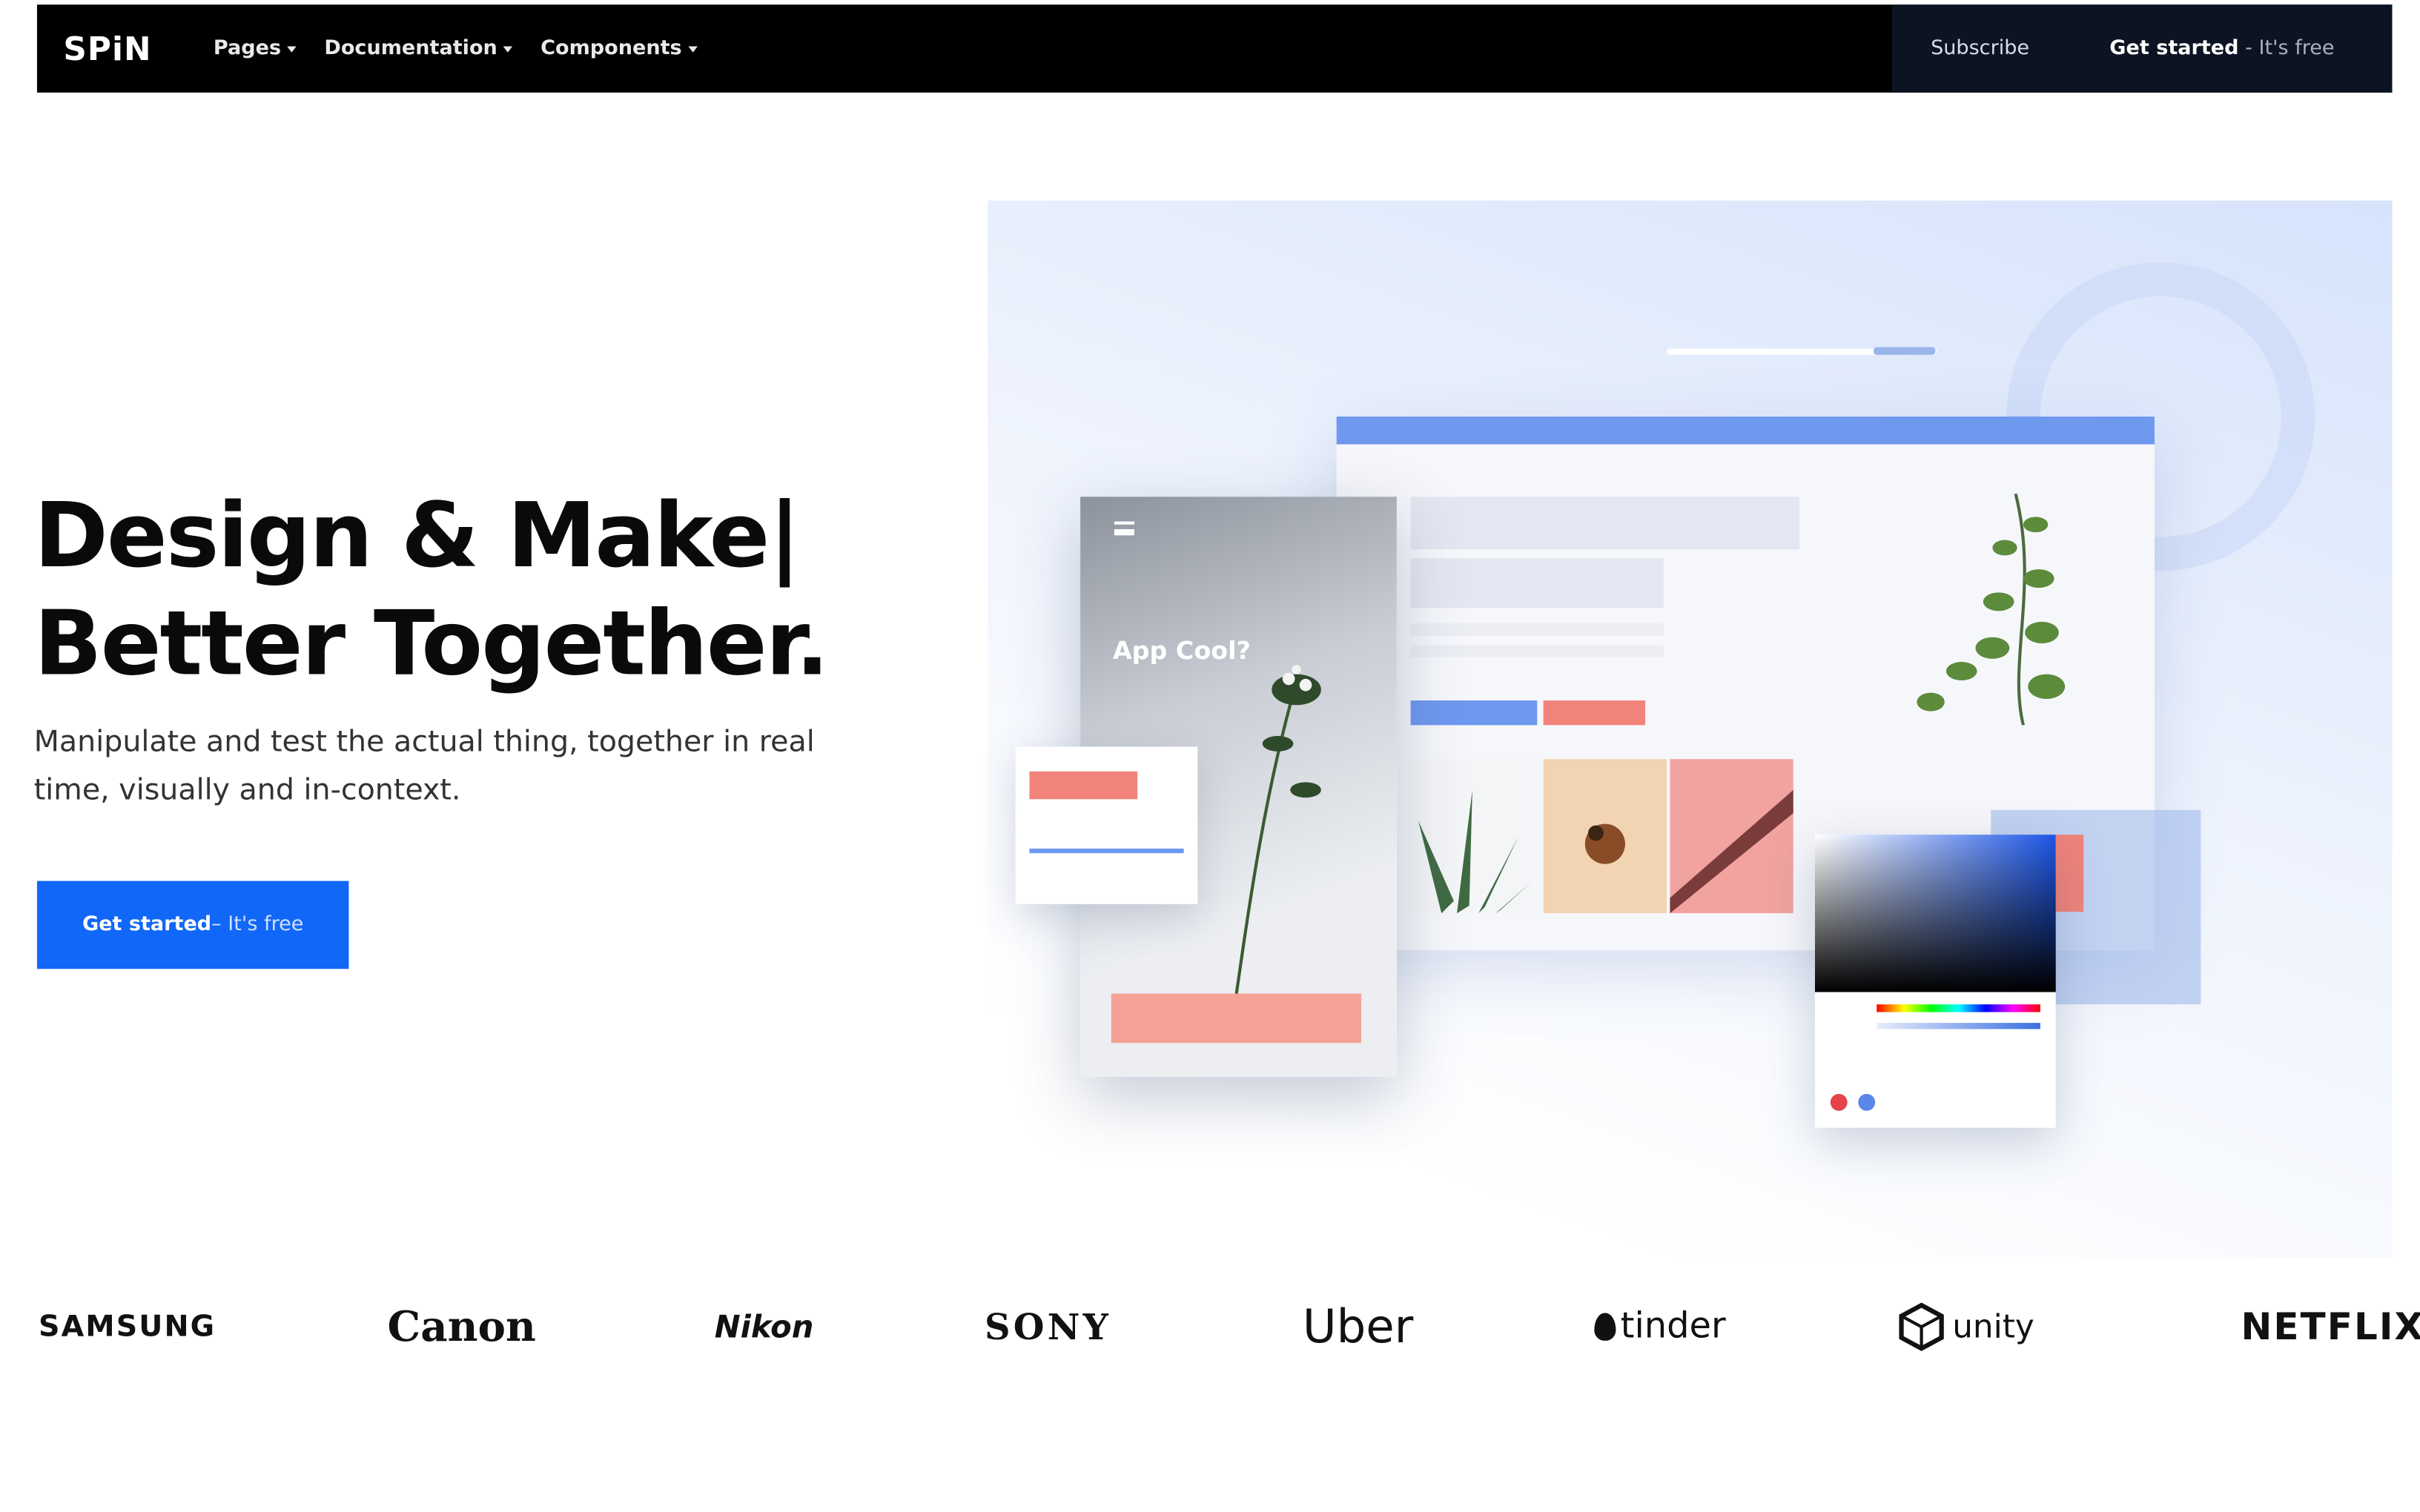 The image size is (2420, 1512). I want to click on subscribe-link: Subscribe, so click(1980, 48).